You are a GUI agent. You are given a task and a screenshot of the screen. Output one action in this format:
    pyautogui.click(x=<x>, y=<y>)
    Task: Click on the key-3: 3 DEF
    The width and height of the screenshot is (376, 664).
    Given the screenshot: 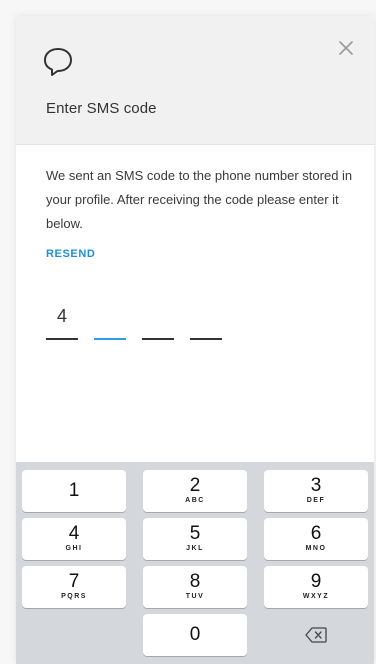 What is the action you would take?
    pyautogui.click(x=316, y=491)
    